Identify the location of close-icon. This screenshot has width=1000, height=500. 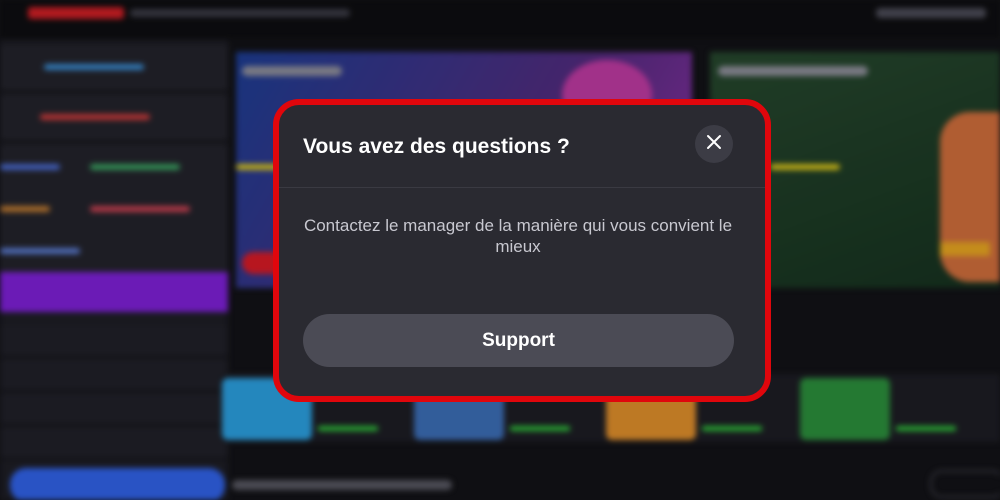
(714, 144).